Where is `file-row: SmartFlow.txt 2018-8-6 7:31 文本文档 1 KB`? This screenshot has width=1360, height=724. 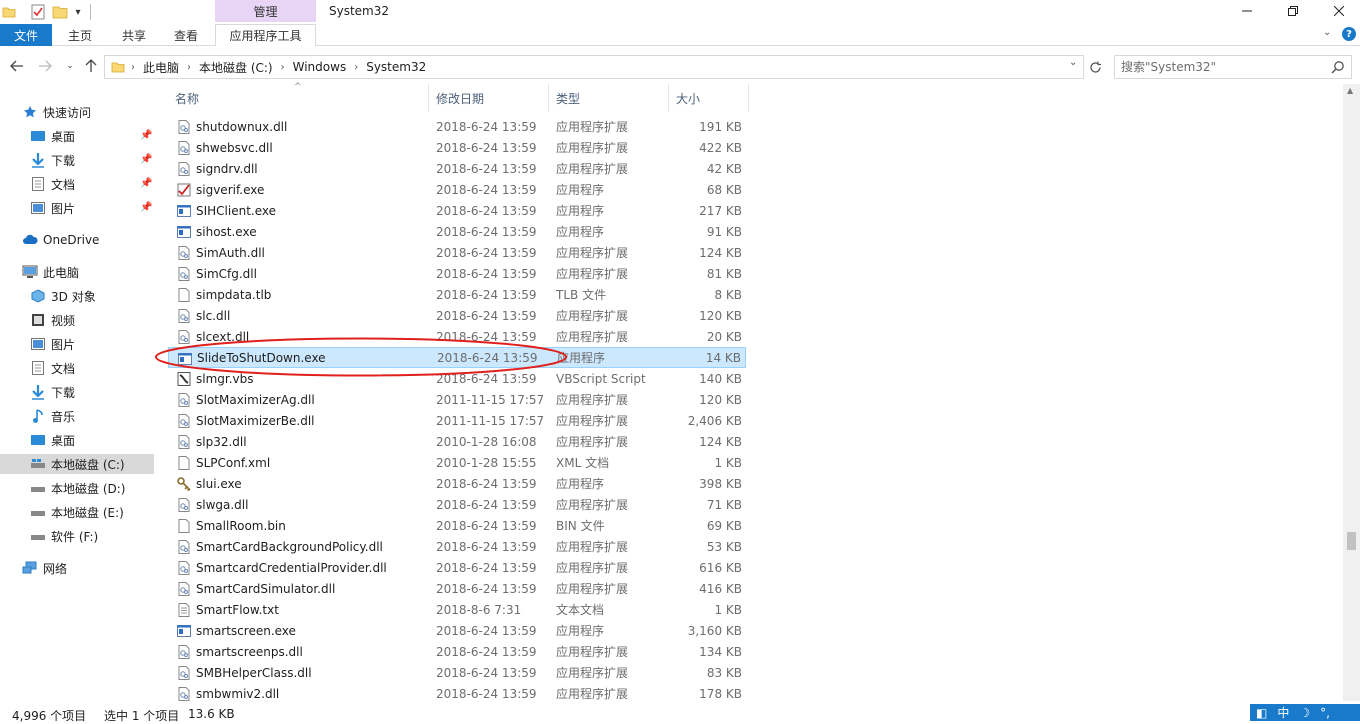
file-row: SmartFlow.txt 2018-8-6 7:31 文本文档 1 KB is located at coordinates (457, 609).